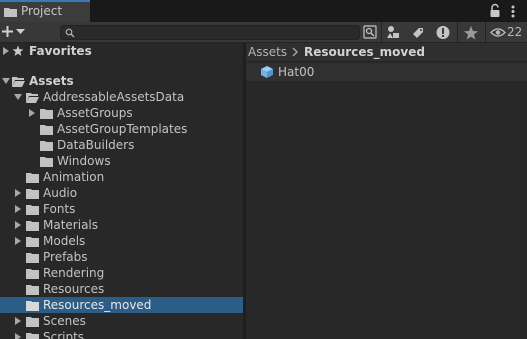  Describe the element at coordinates (267, 72) in the screenshot. I see `prefab-cube-icon` at that location.